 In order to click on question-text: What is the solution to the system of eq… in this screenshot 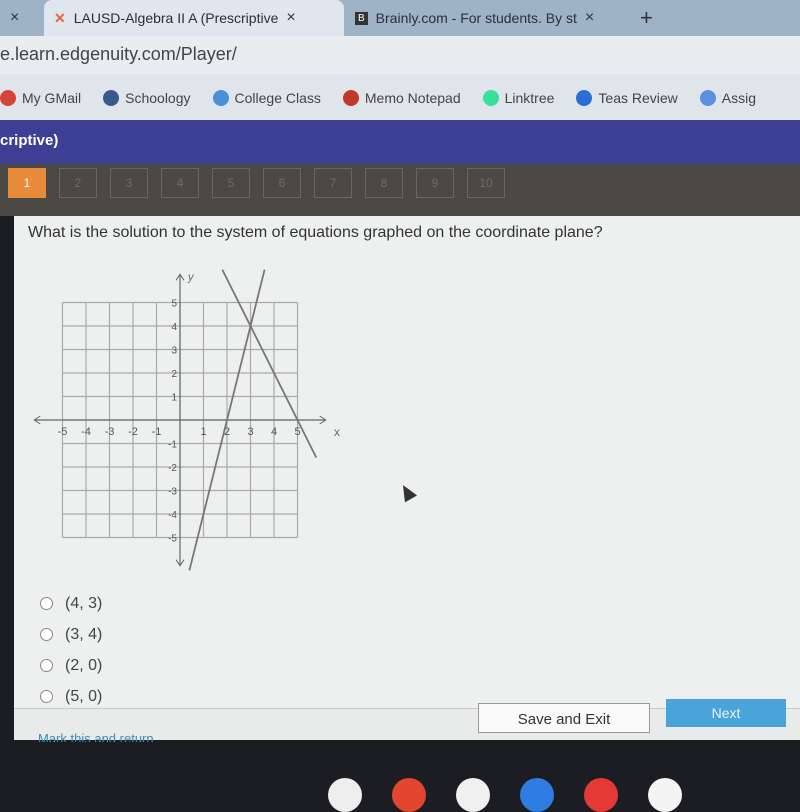, I will do `click(315, 232)`.